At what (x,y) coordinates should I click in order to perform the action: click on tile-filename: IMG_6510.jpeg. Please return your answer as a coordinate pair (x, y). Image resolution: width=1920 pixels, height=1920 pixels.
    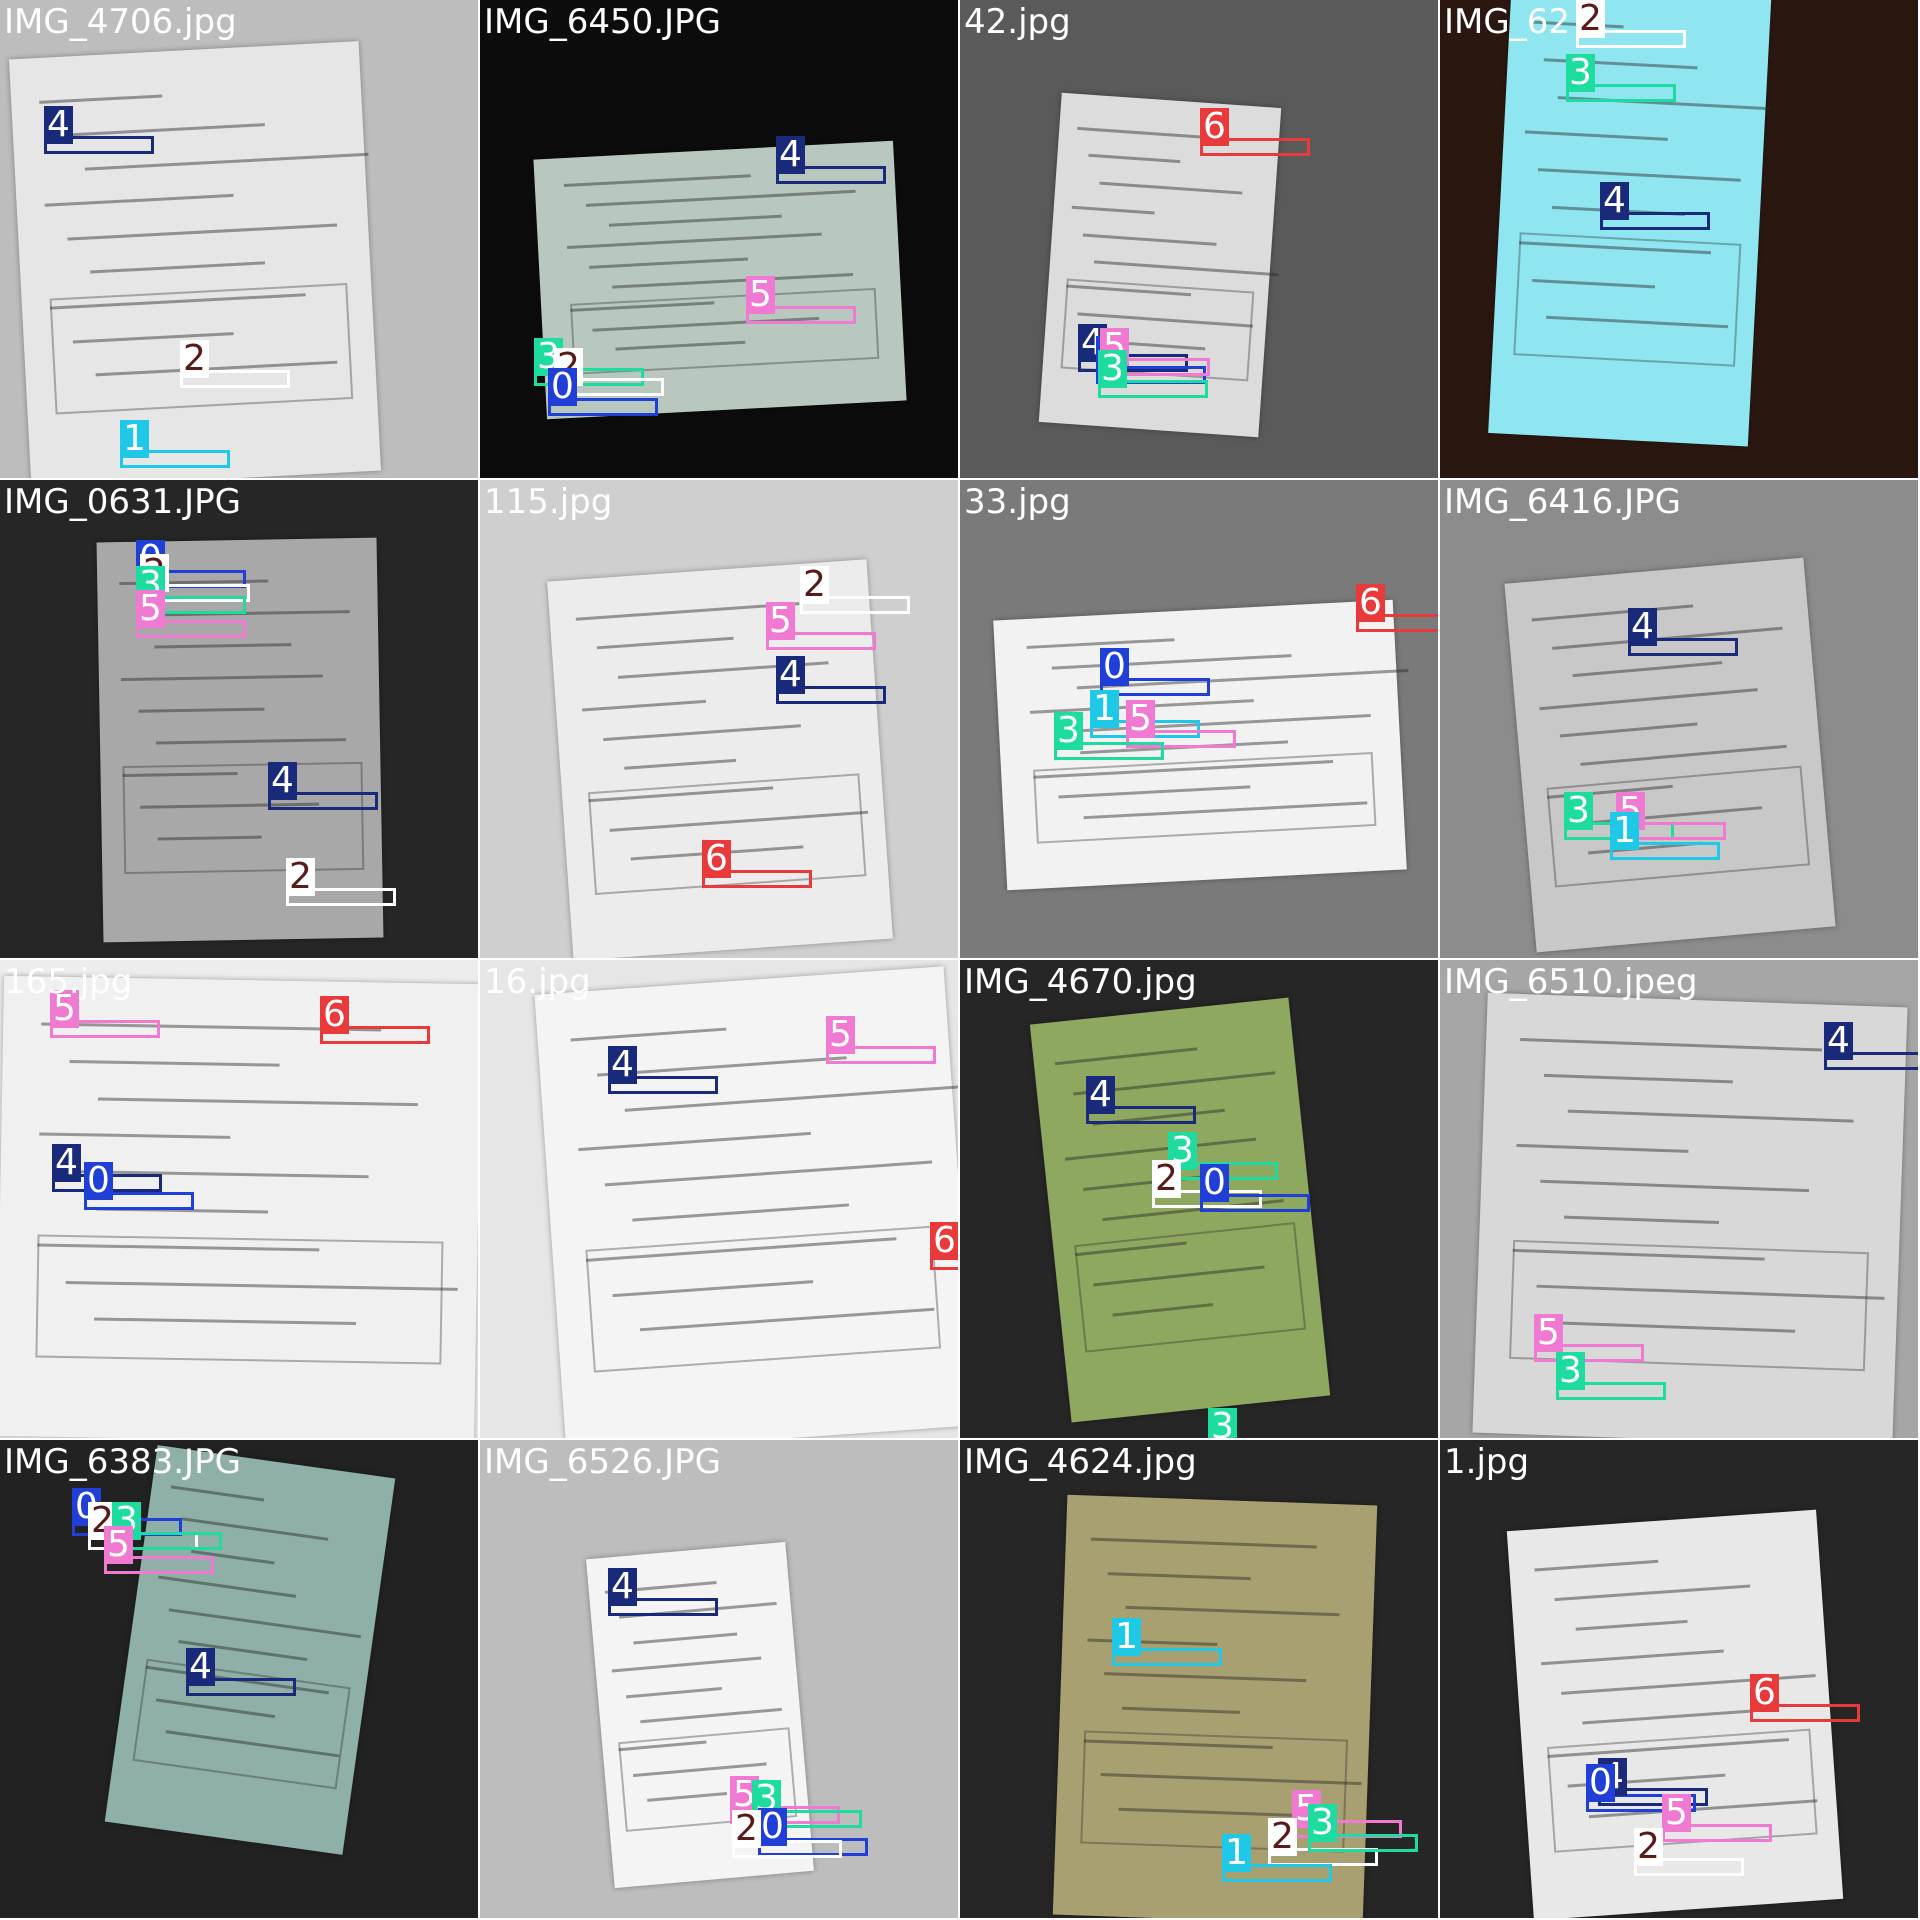
    Looking at the image, I should click on (1571, 982).